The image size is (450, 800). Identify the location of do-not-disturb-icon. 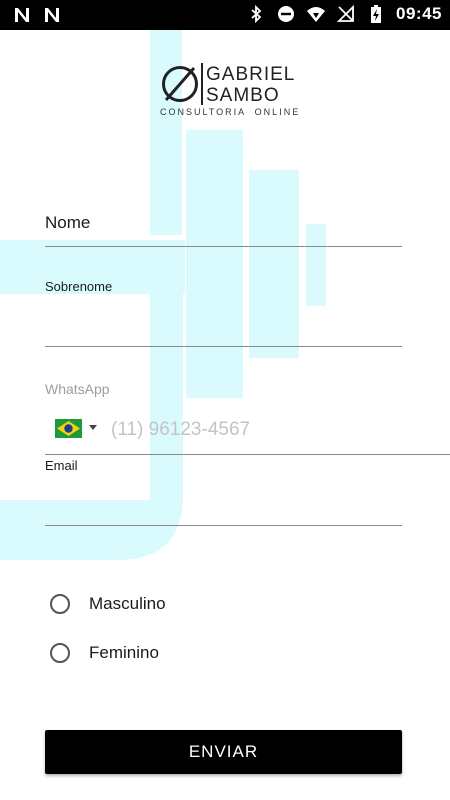
(286, 14).